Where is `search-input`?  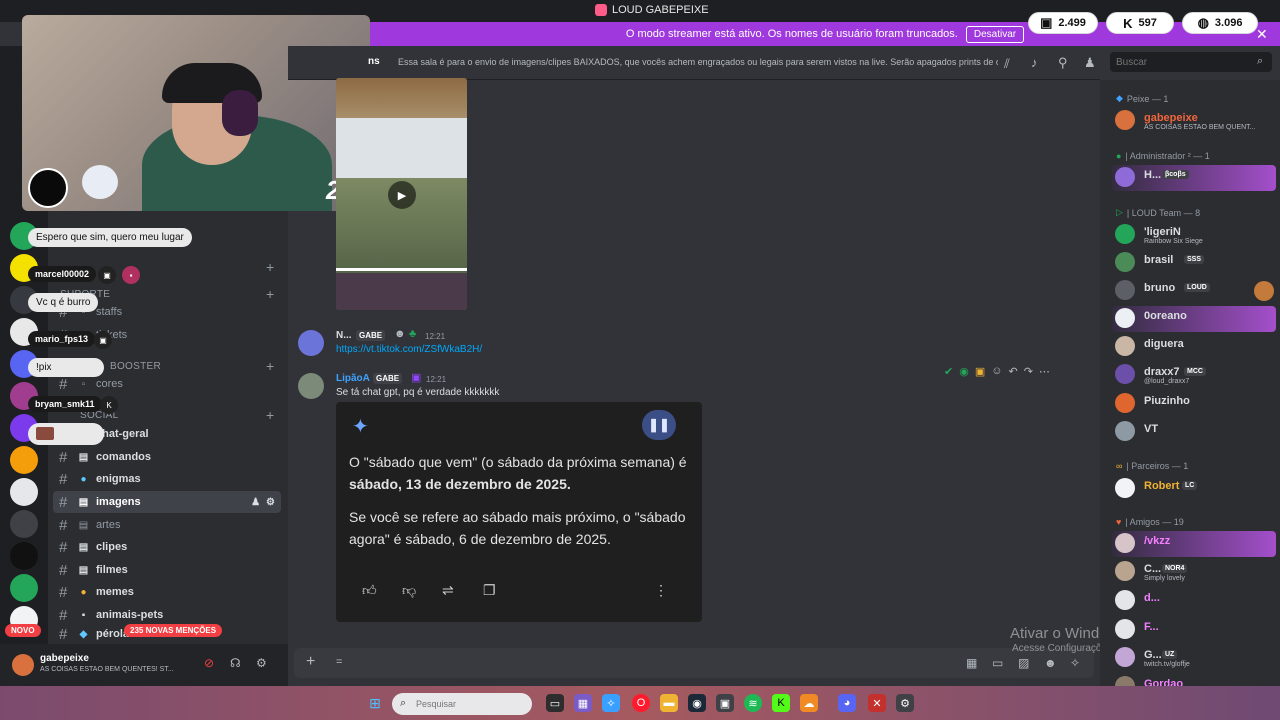
search-input is located at coordinates (1191, 62).